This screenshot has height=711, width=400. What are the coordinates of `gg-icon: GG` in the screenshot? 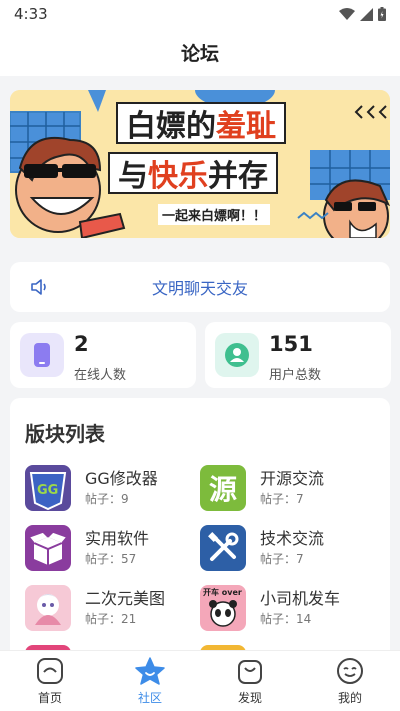 It's located at (48, 488).